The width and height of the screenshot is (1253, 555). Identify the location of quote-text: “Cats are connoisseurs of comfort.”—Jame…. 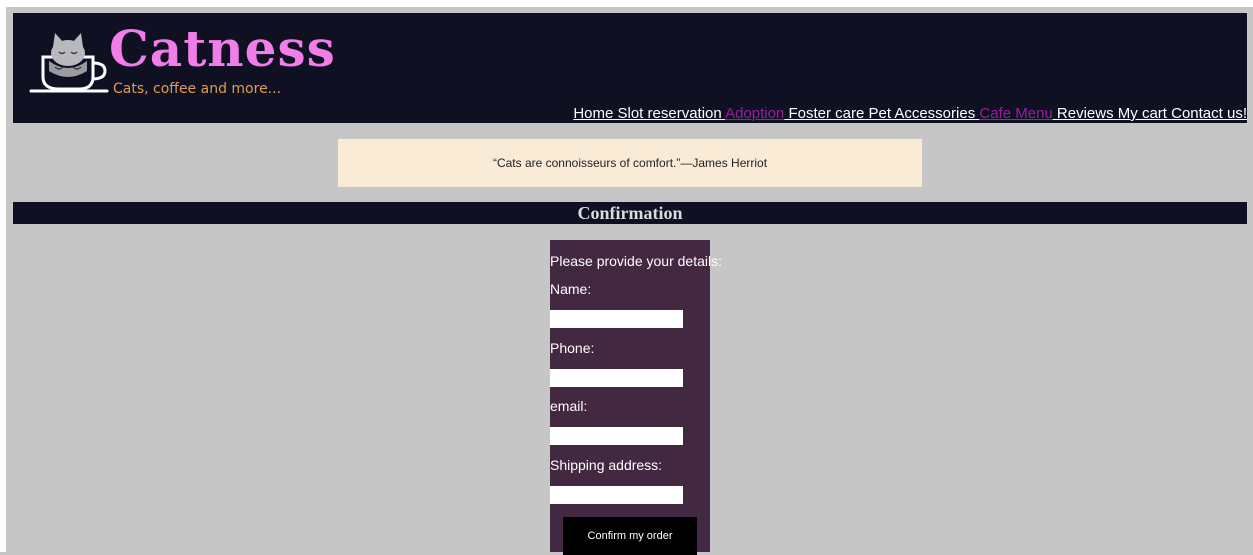
(630, 163).